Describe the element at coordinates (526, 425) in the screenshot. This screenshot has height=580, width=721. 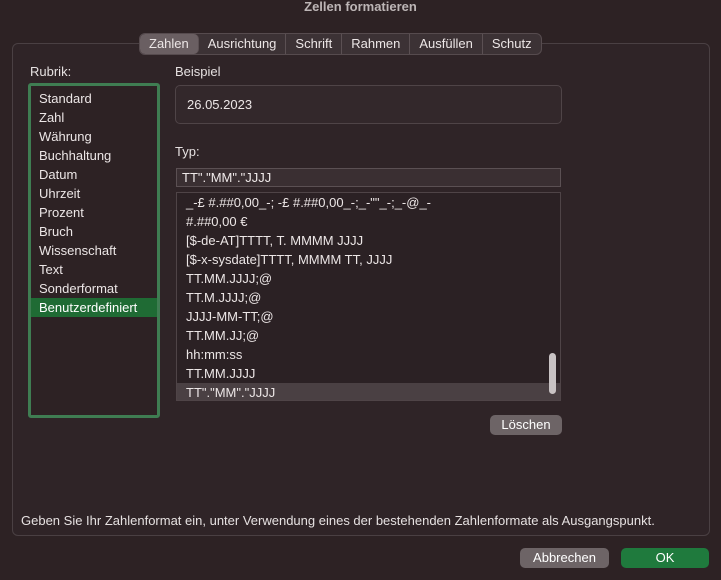
I see `delete-button: Löschen` at that location.